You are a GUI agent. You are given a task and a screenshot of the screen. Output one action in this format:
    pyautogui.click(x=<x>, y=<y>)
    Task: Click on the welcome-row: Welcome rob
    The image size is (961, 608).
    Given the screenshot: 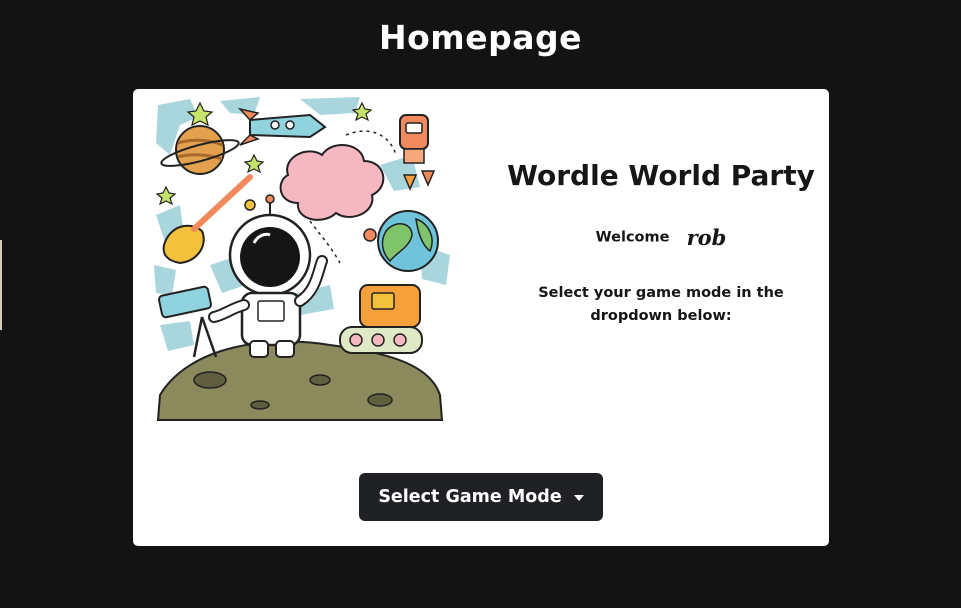 What is the action you would take?
    pyautogui.click(x=661, y=237)
    